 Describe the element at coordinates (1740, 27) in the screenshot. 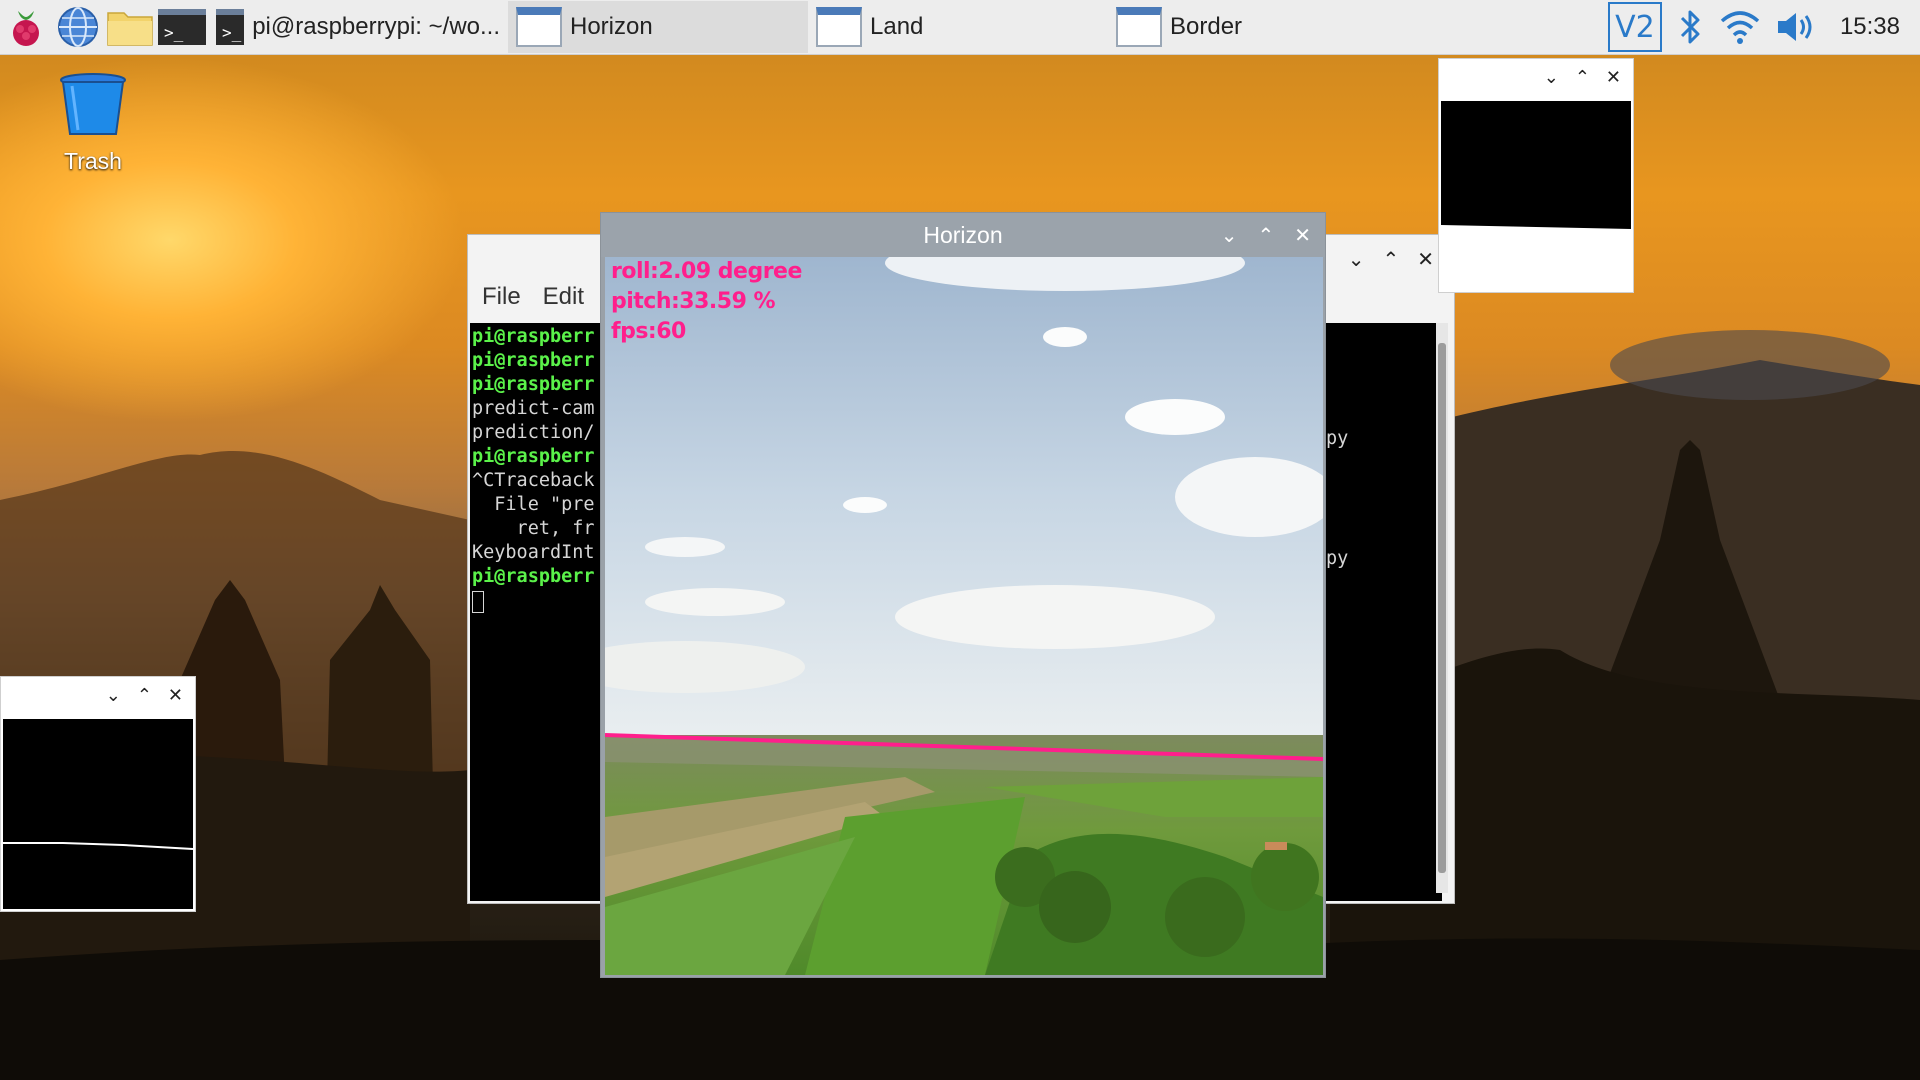

I see `wifi-icon` at that location.